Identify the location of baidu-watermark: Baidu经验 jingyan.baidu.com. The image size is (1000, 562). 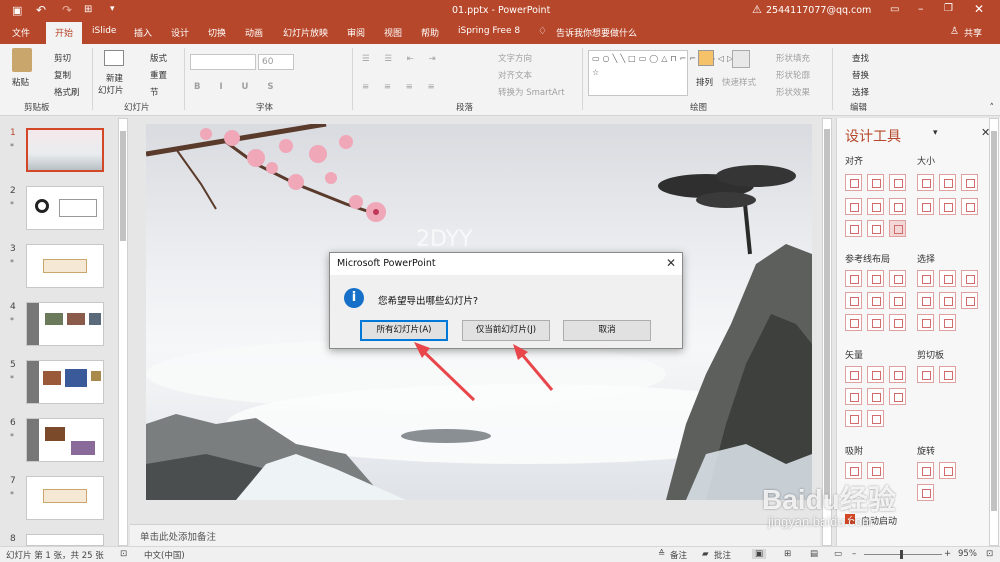
(862, 508).